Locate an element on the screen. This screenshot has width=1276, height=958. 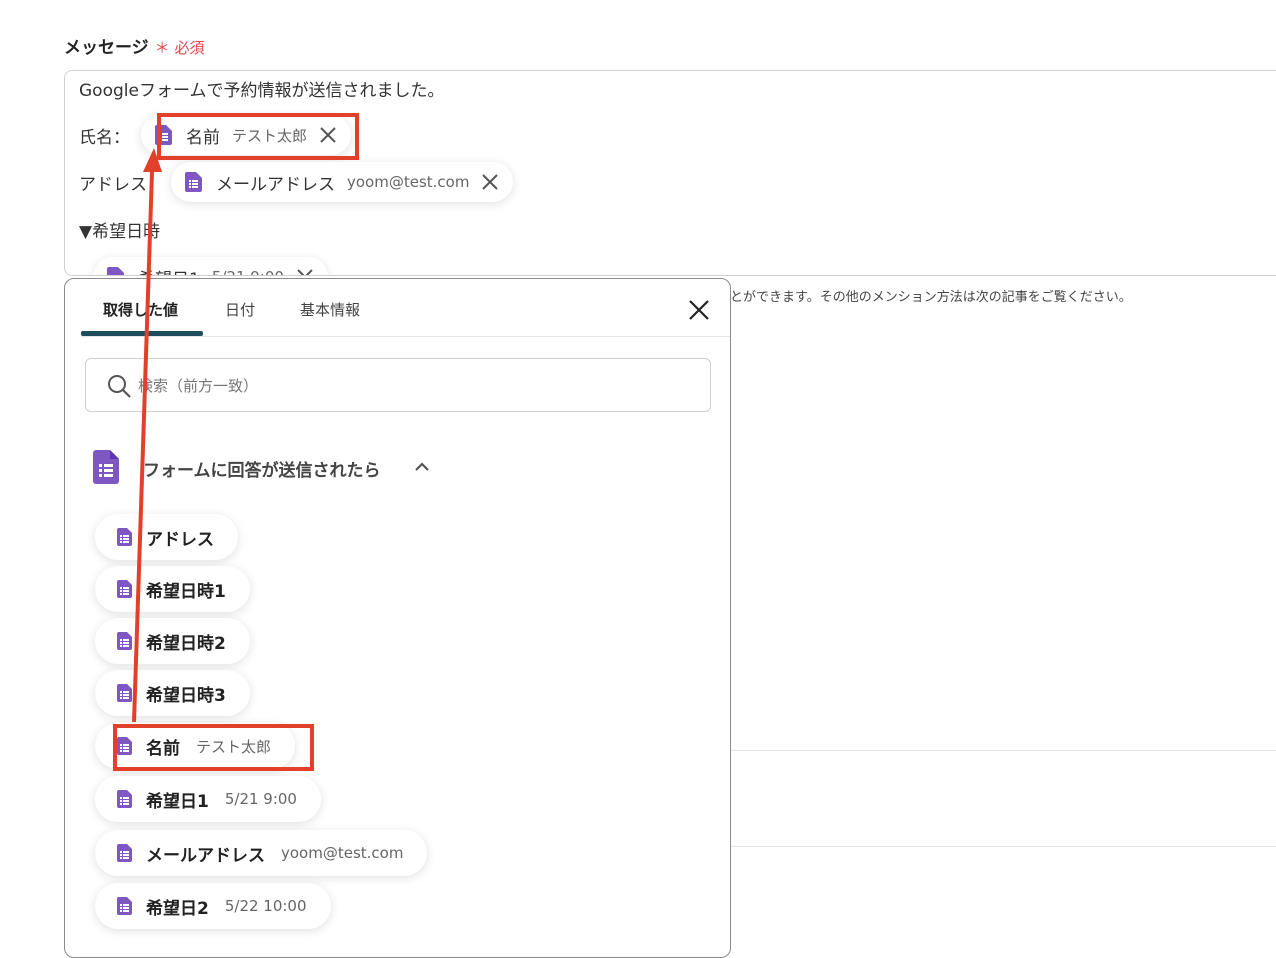
list-item: 希望日2 5/22 10:00 is located at coordinates (213, 906).